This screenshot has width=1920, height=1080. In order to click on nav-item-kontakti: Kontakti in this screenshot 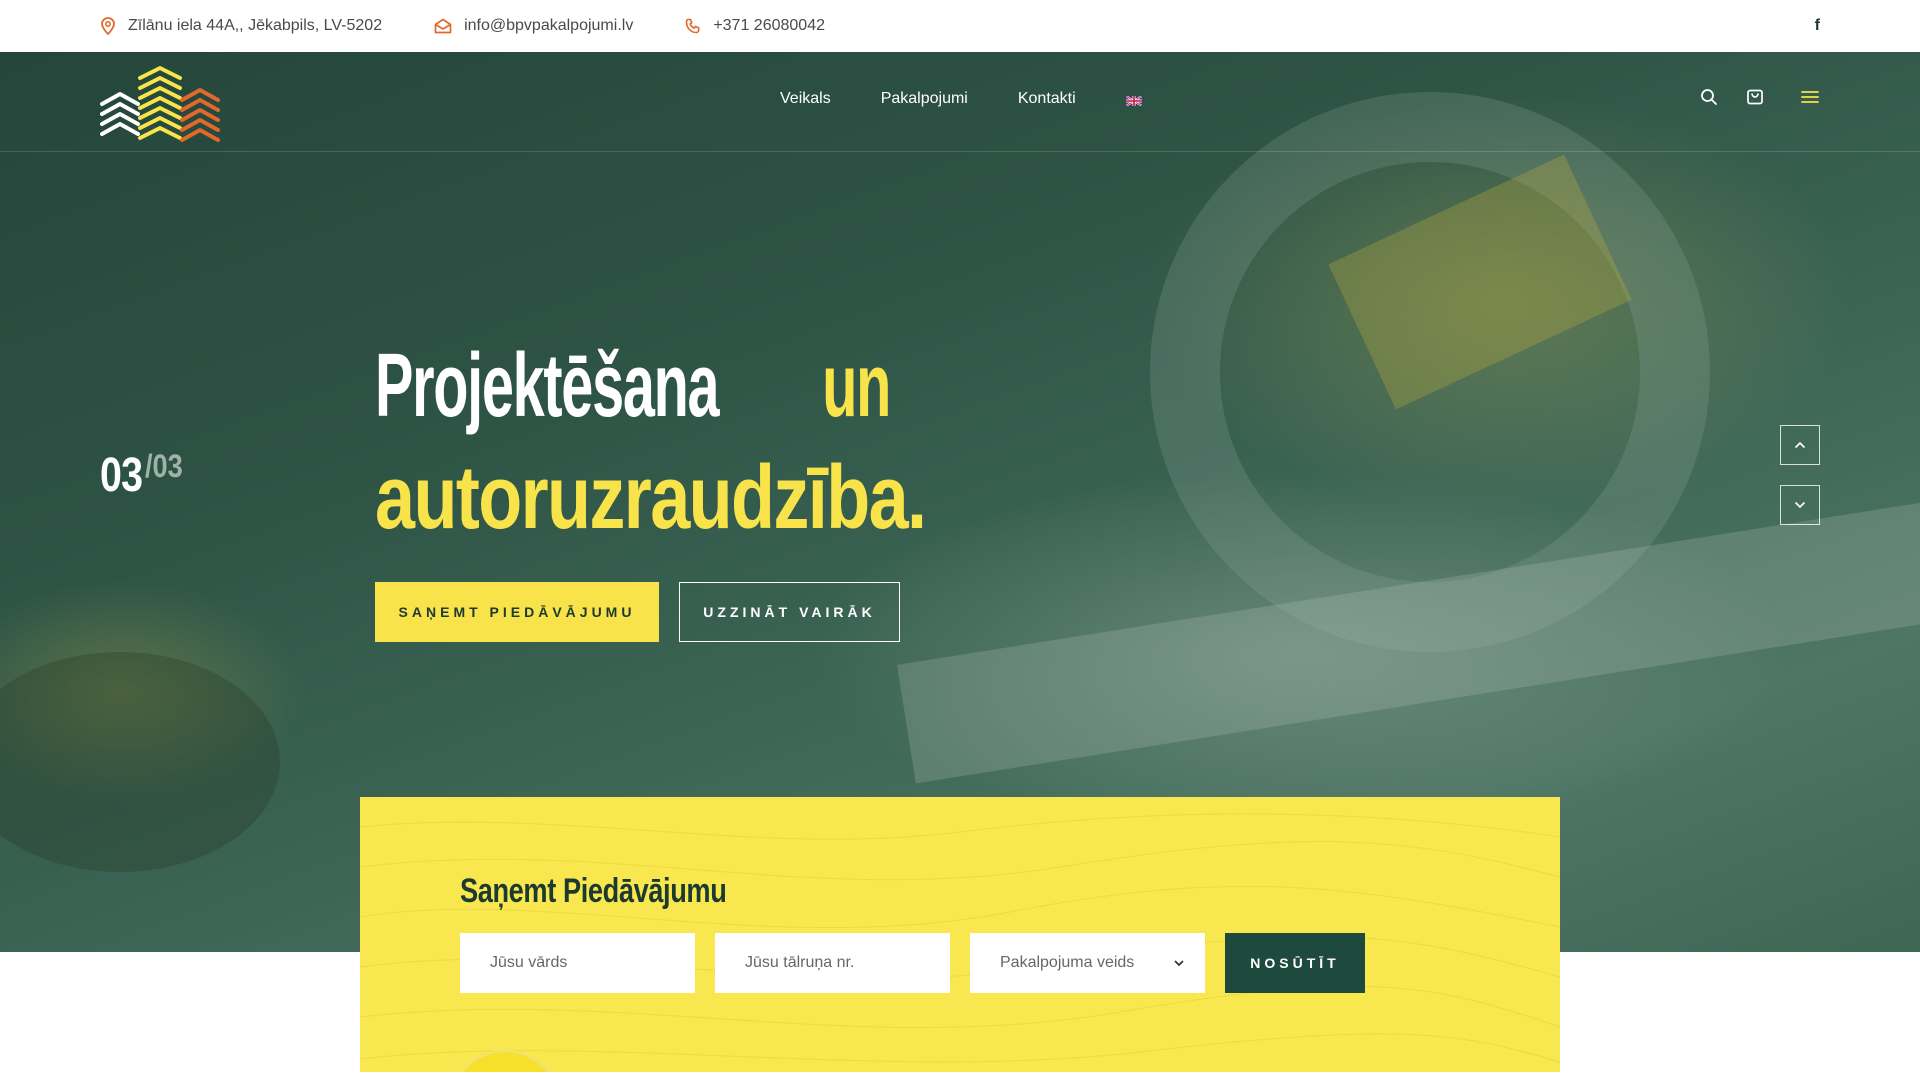, I will do `click(1047, 99)`.